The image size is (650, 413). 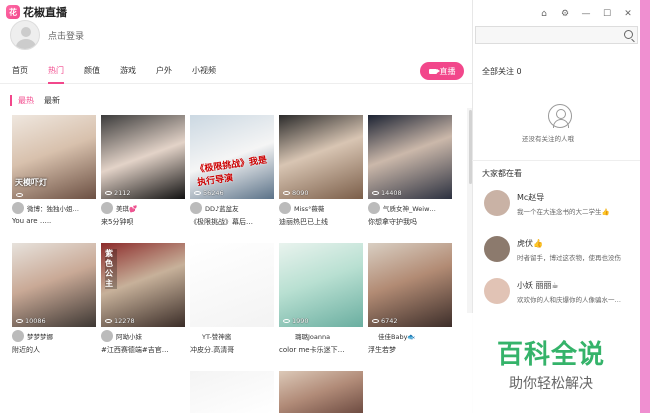 I want to click on live-card: 2112 美琪💕 来5分钟呗, so click(x=143, y=174).